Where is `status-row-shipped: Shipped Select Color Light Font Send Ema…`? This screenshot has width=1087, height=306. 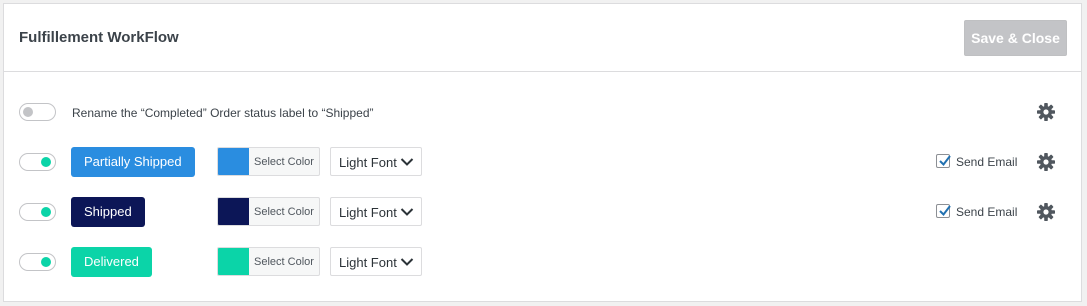
status-row-shipped: Shipped Select Color Light Font Send Ema… is located at coordinates (542, 212).